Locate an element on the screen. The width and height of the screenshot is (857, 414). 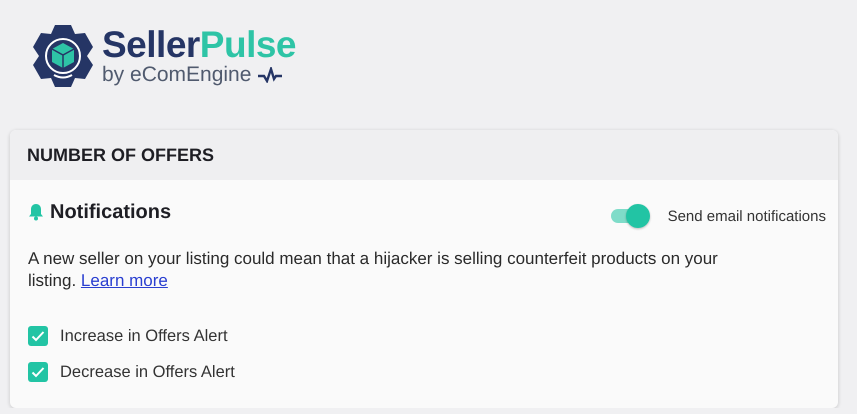
checkbox-label: Decrease in Offers Alert is located at coordinates (147, 372).